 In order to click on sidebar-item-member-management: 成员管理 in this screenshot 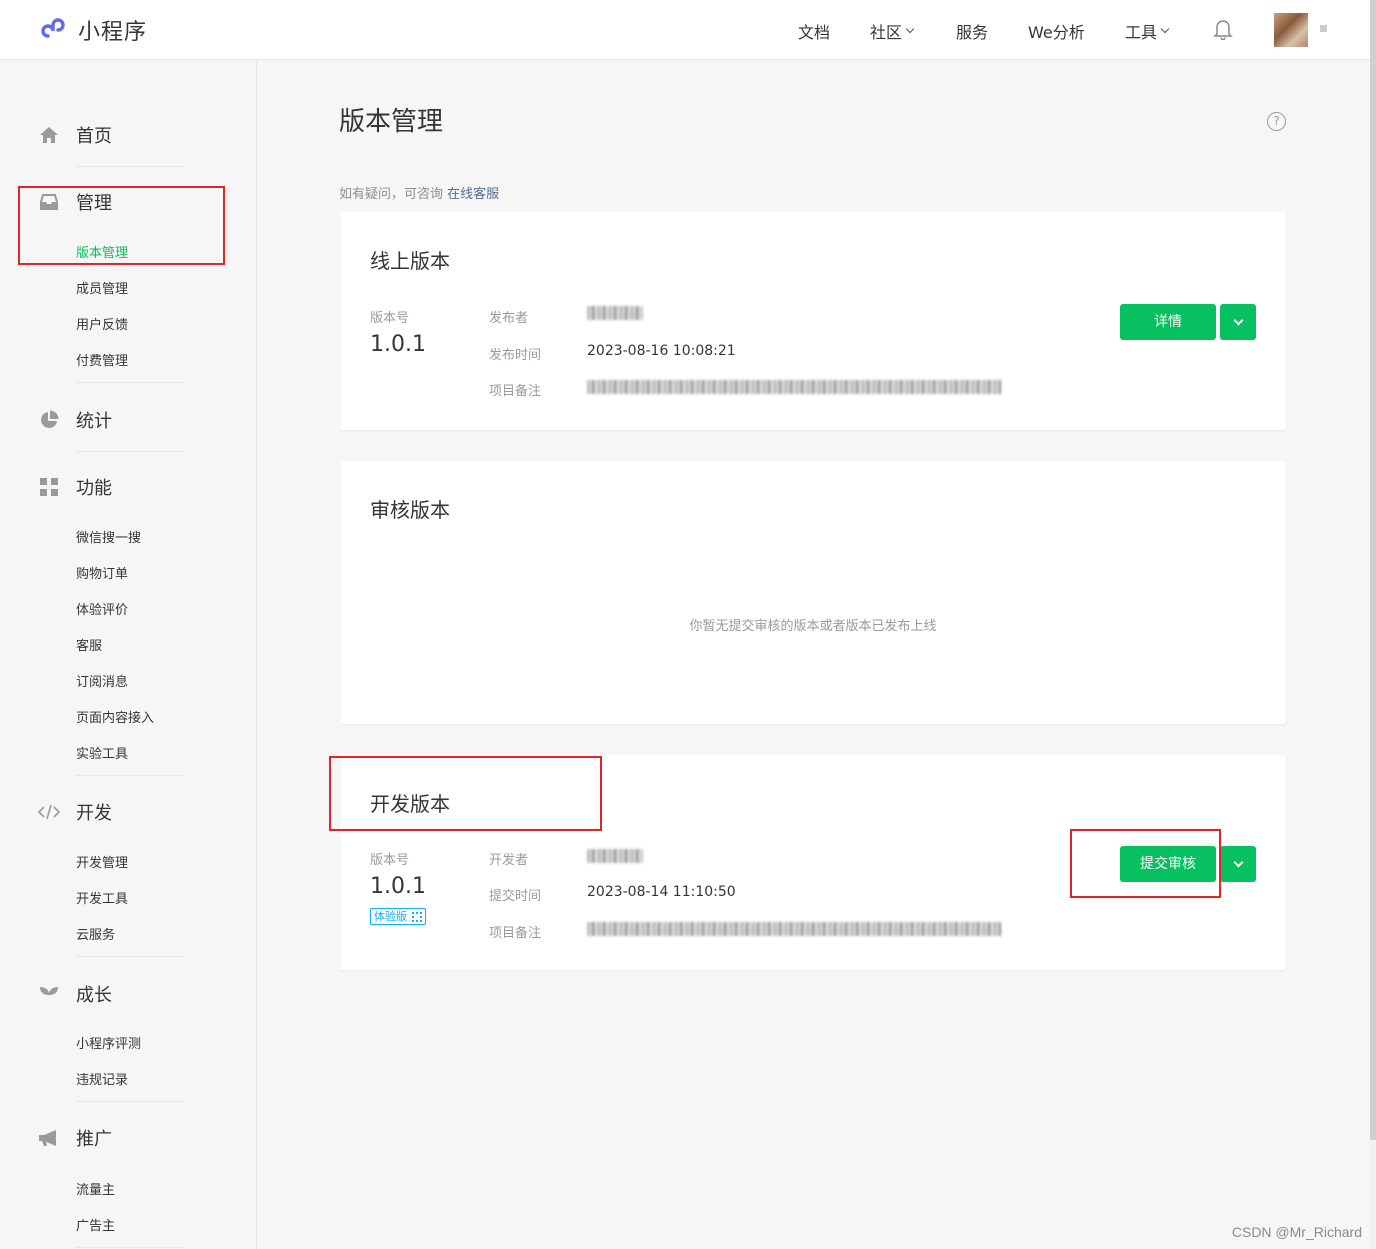, I will do `click(102, 287)`.